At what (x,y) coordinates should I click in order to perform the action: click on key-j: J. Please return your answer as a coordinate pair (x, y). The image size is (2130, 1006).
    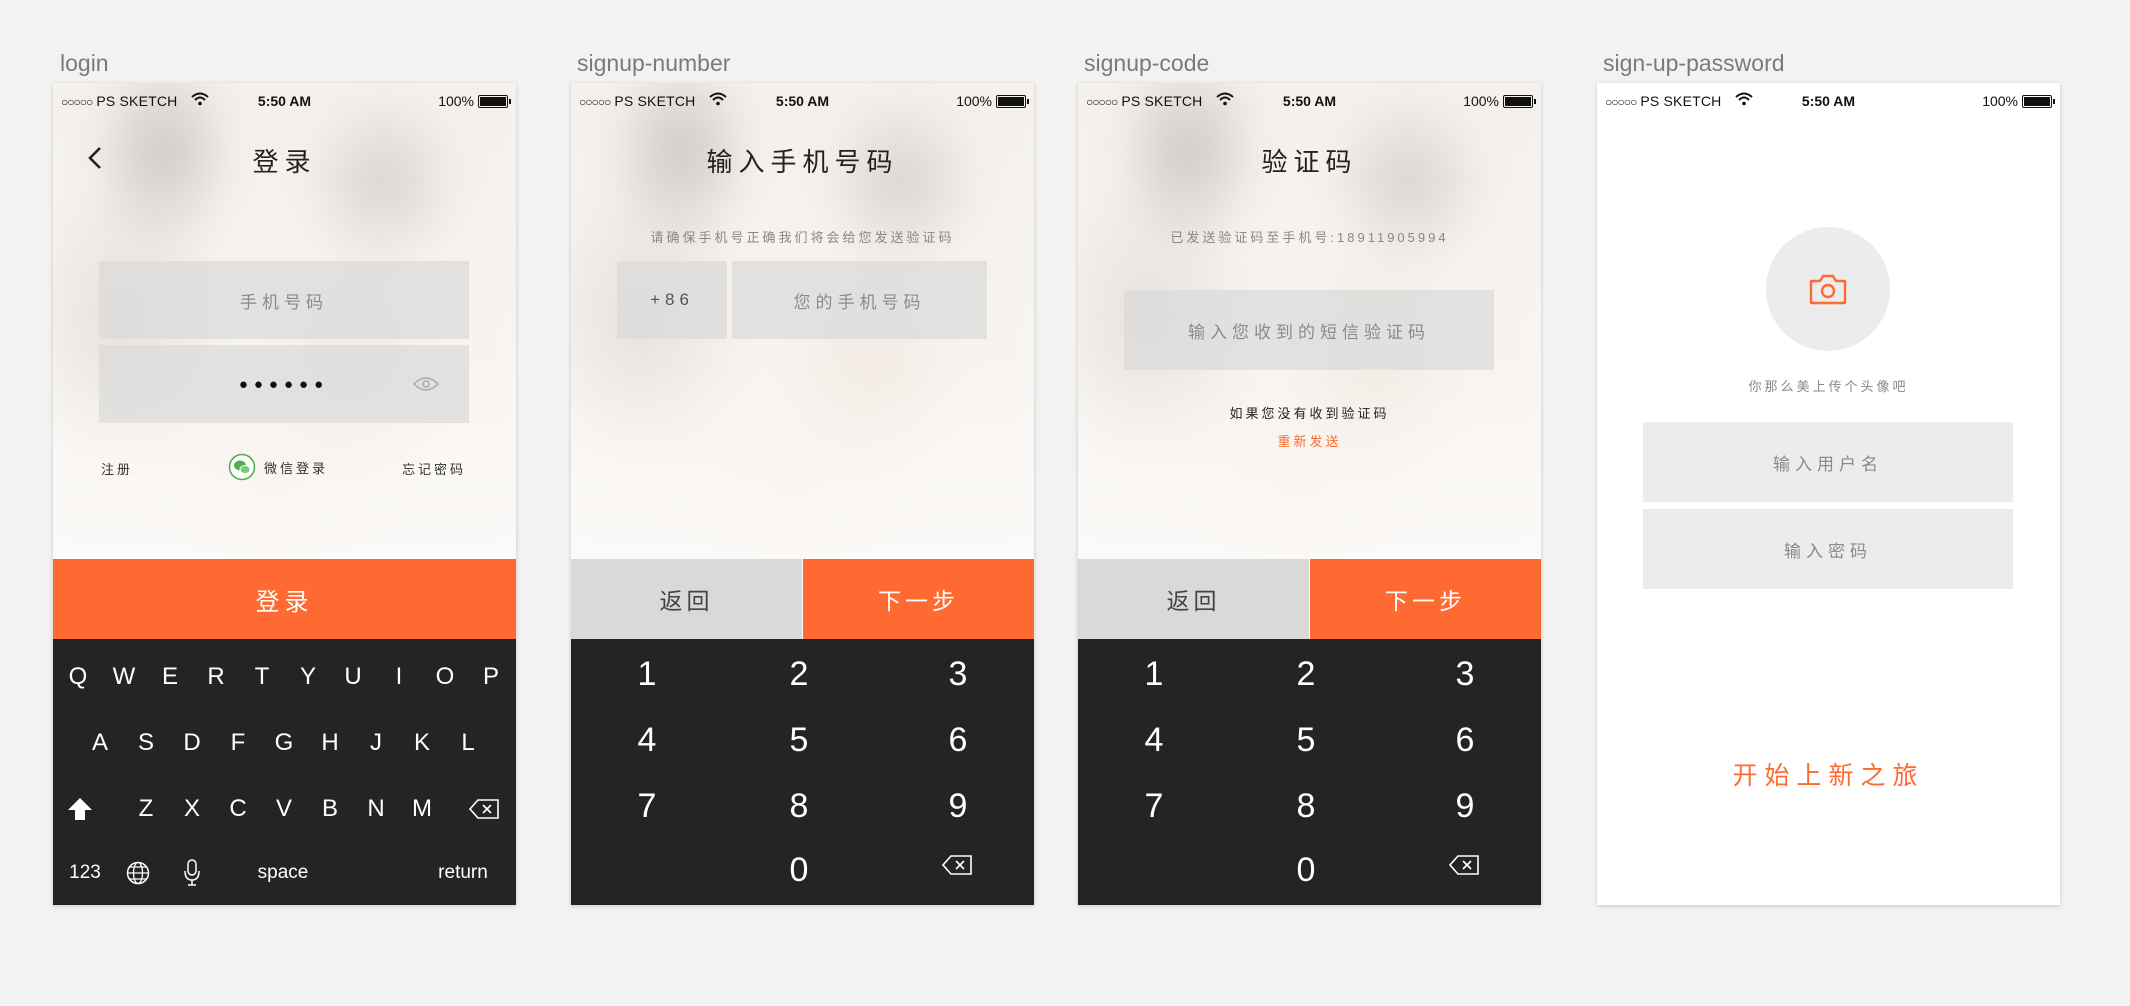
    Looking at the image, I should click on (376, 743).